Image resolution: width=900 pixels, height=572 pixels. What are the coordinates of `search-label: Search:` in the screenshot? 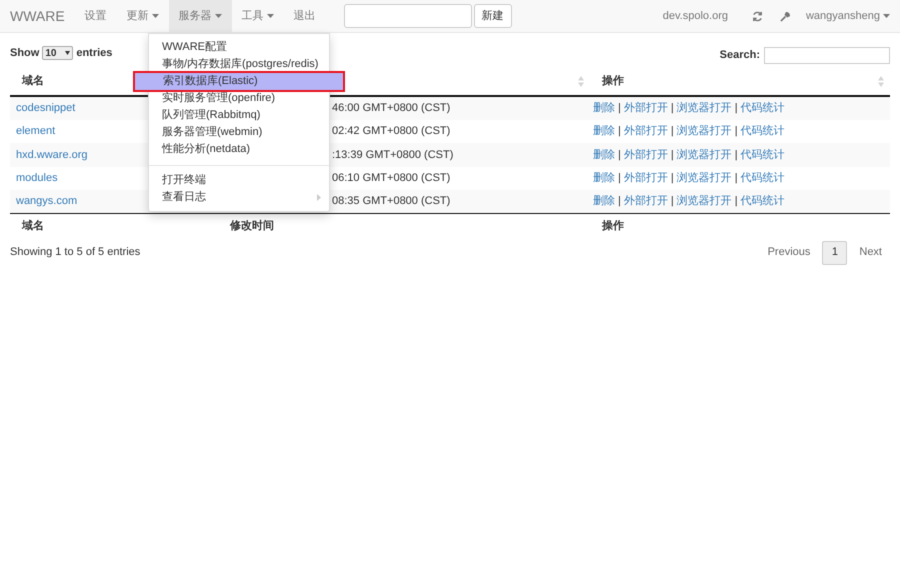 It's located at (740, 55).